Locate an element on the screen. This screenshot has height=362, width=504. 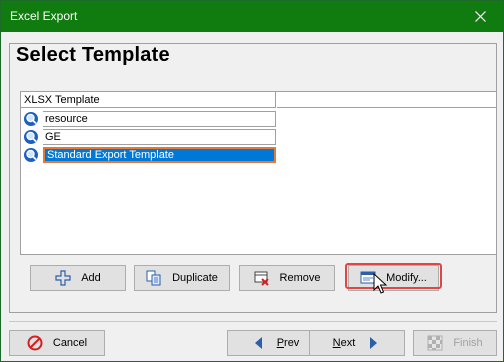
next-mnemonic: N is located at coordinates (336, 343).